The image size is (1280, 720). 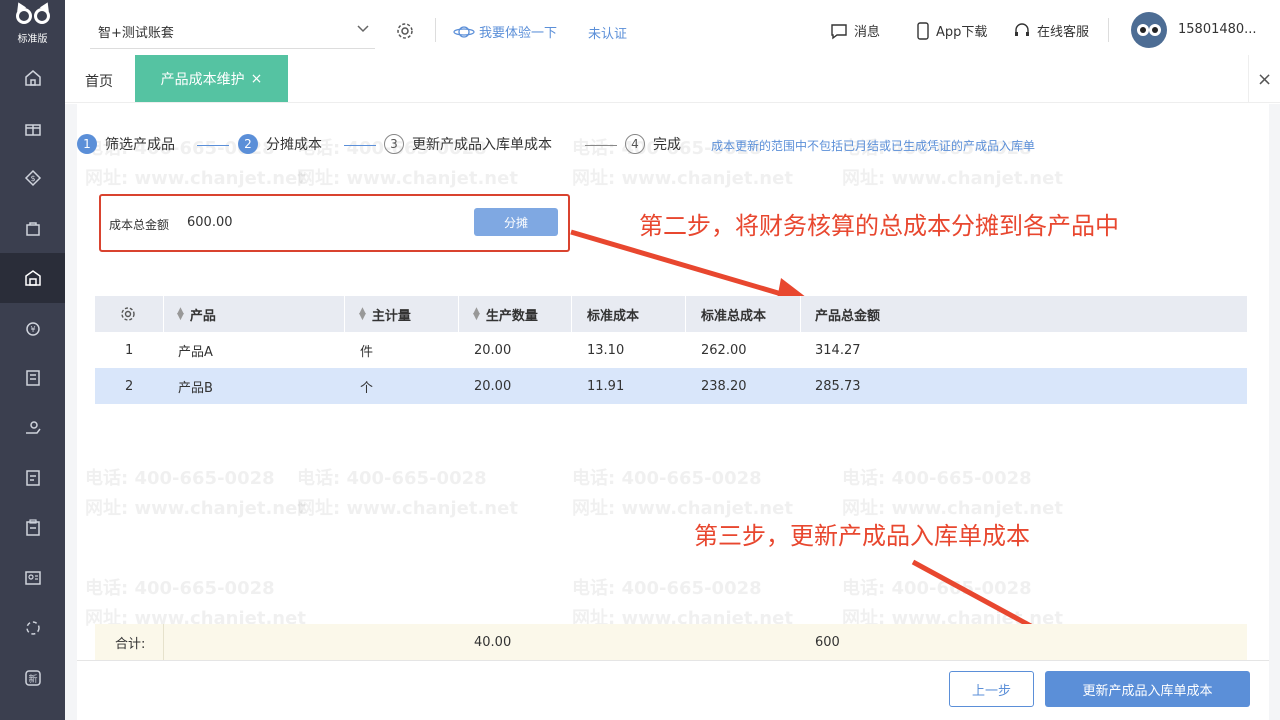 What do you see at coordinates (163, 642) in the screenshot?
I see `total-divider` at bounding box center [163, 642].